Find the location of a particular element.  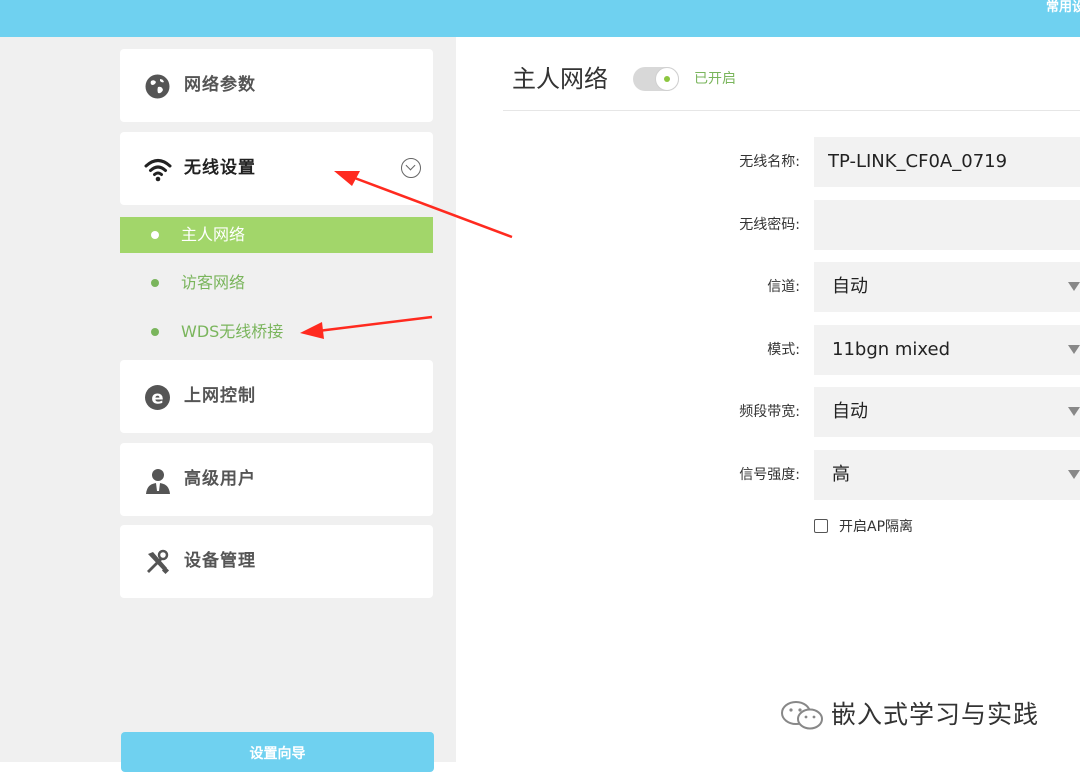

submenu-item-label: 主人网络 is located at coordinates (213, 234).